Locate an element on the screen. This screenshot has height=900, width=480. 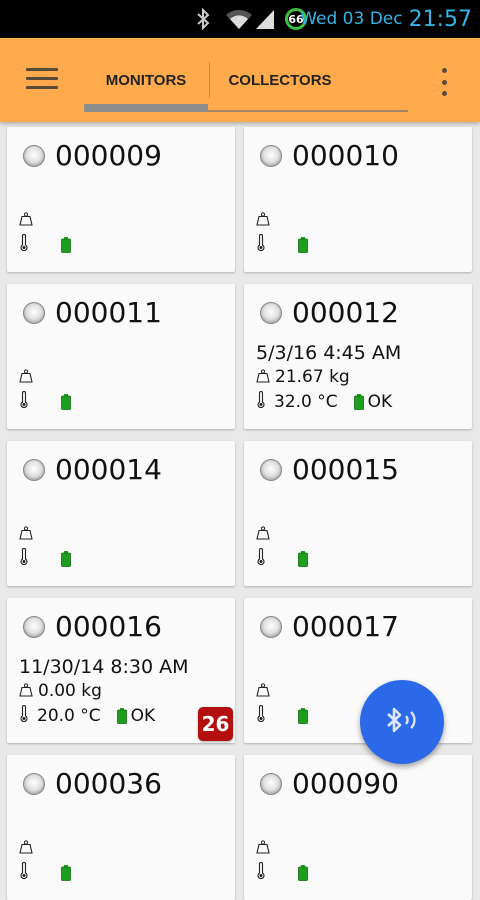
status-bar: 66 Wed 03 Dec 21:57 is located at coordinates (240, 19).